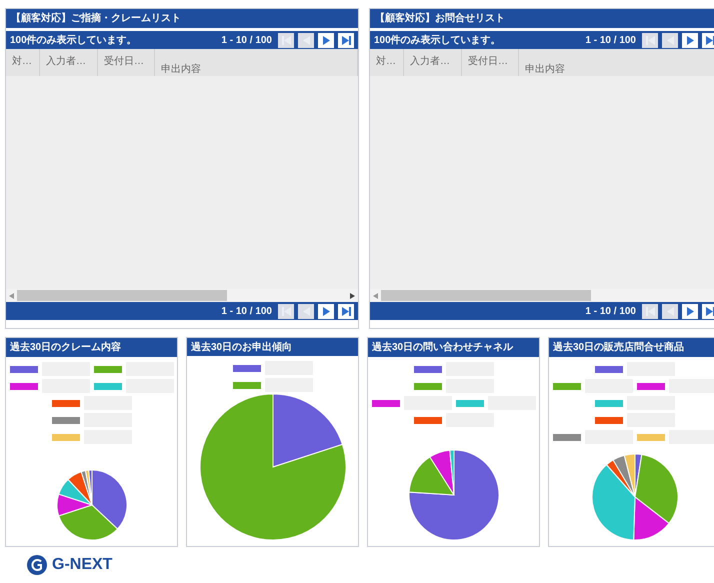  I want to click on chart-title: 過去30日のクレーム内容, so click(91, 347).